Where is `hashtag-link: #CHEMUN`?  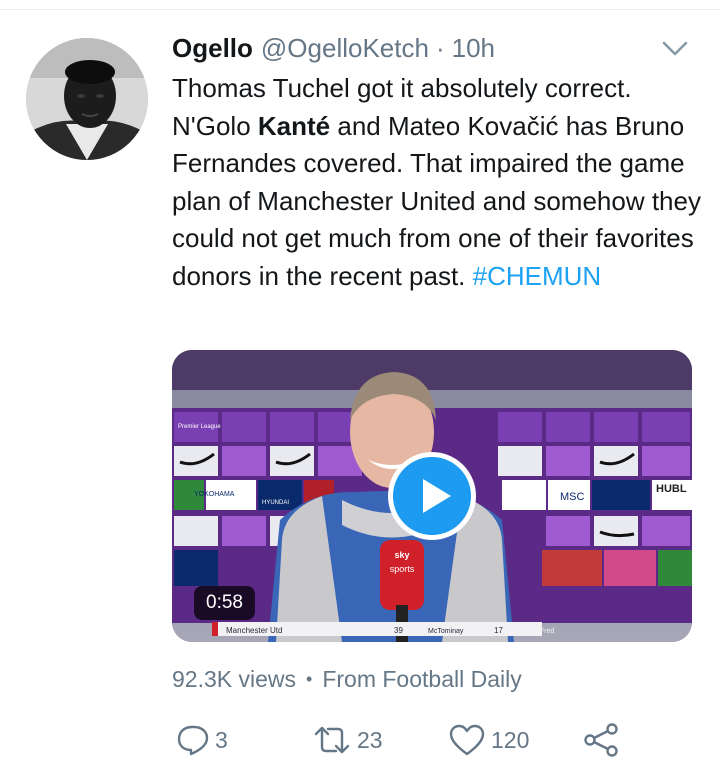 hashtag-link: #CHEMUN is located at coordinates (537, 276).